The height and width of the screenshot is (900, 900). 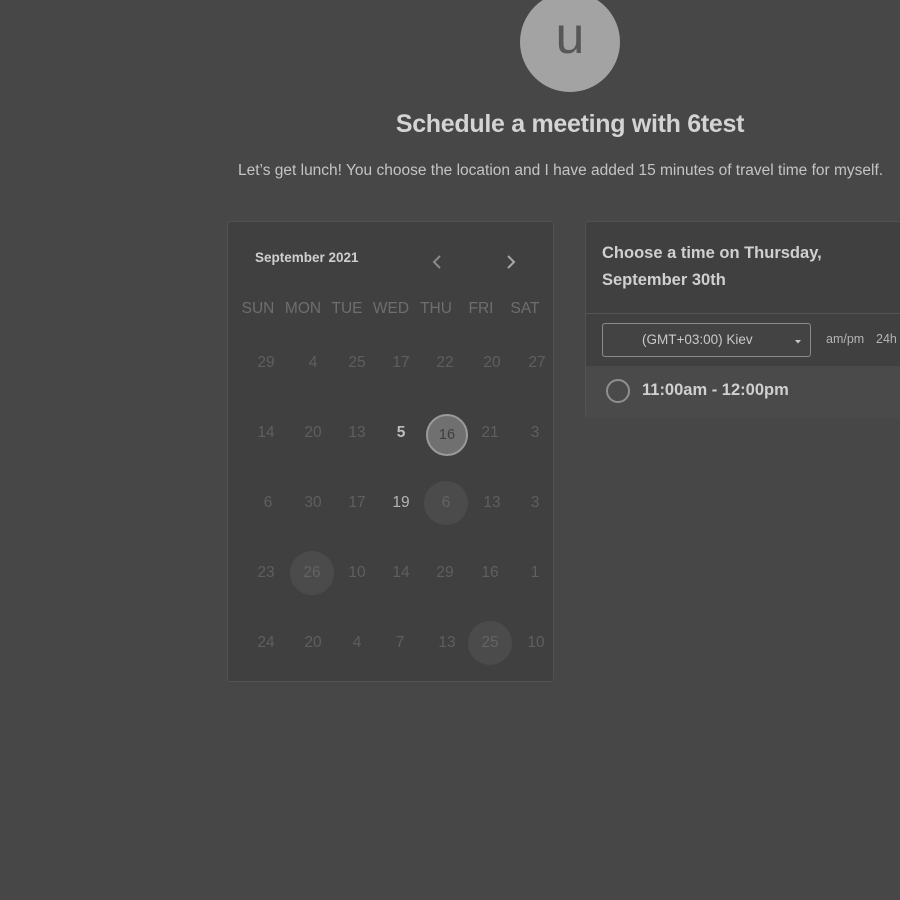 I want to click on calendar-day: 22, so click(x=445, y=362).